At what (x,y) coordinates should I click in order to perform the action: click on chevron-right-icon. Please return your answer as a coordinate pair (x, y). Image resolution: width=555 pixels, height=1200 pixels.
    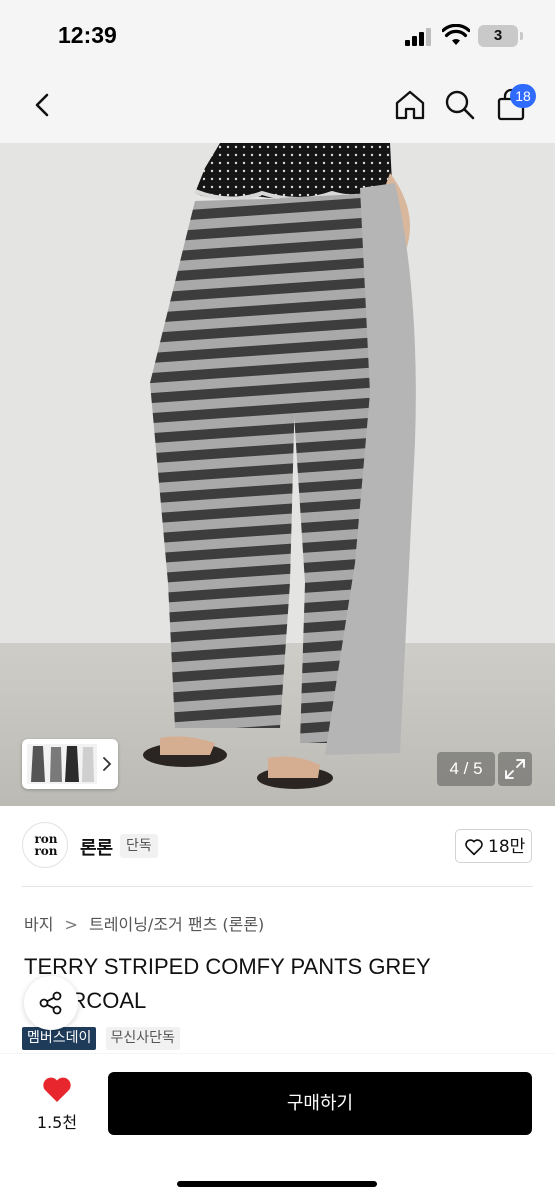
    Looking at the image, I should click on (107, 764).